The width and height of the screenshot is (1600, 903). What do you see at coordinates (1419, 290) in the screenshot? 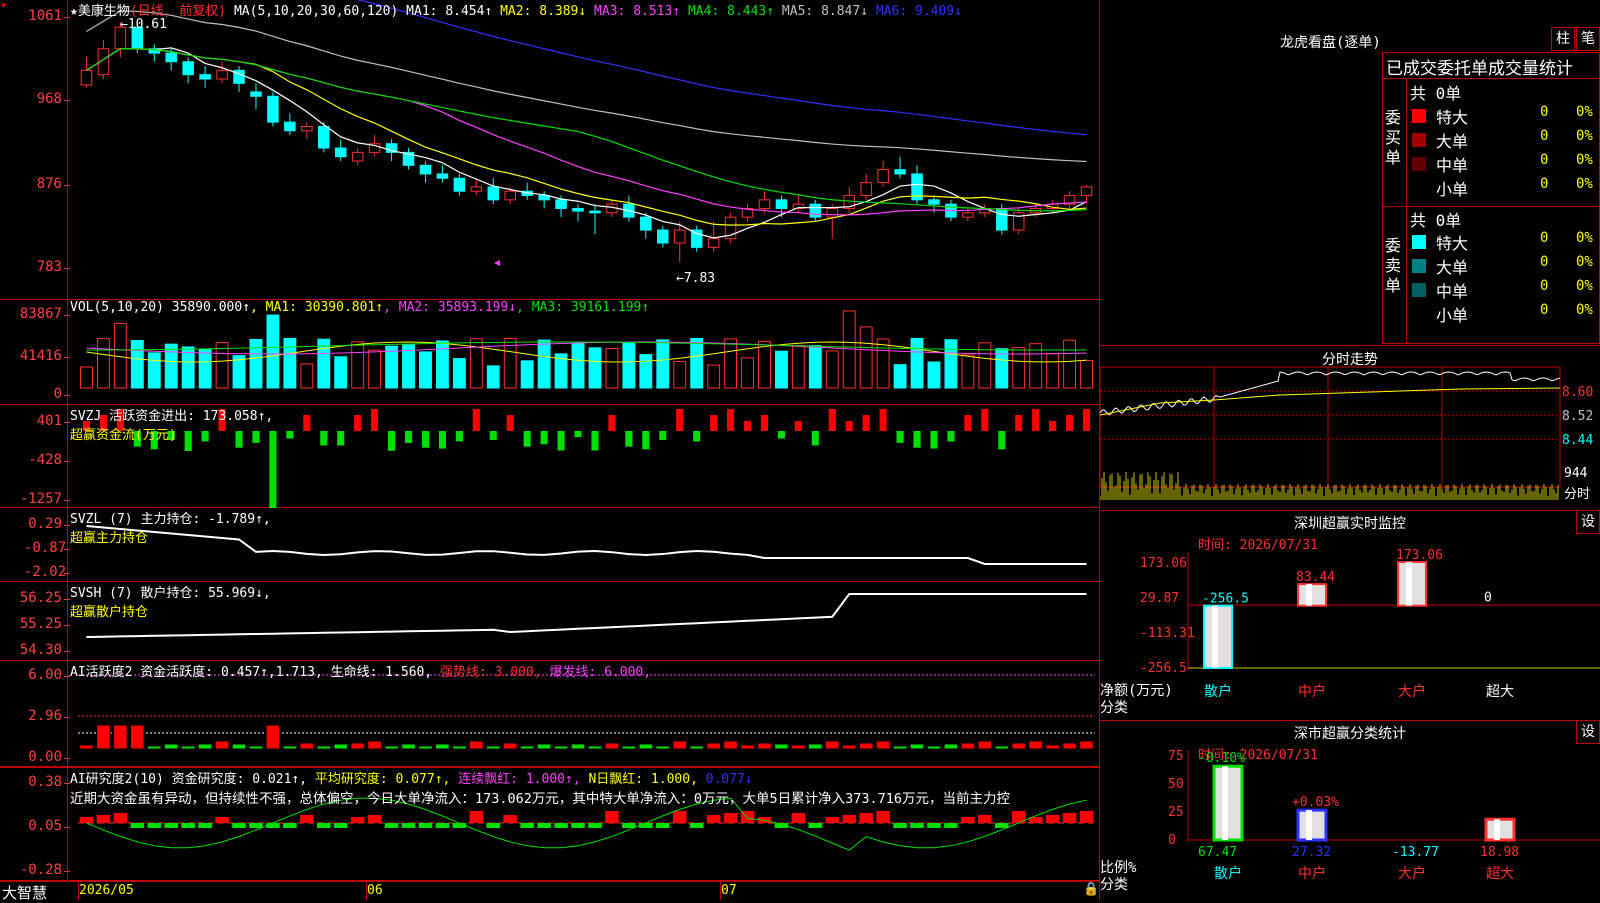
I see `color-swatch` at bounding box center [1419, 290].